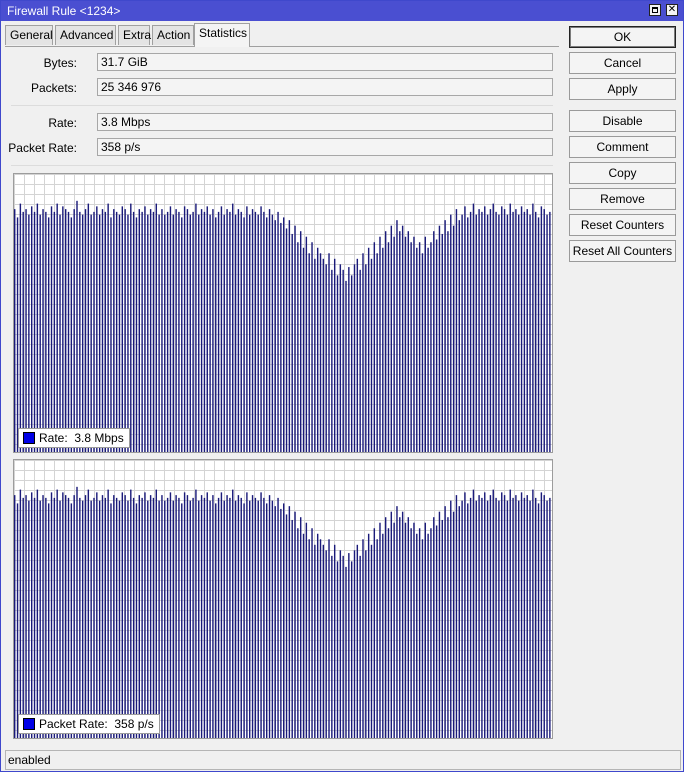  I want to click on remove-button: Remove, so click(622, 199).